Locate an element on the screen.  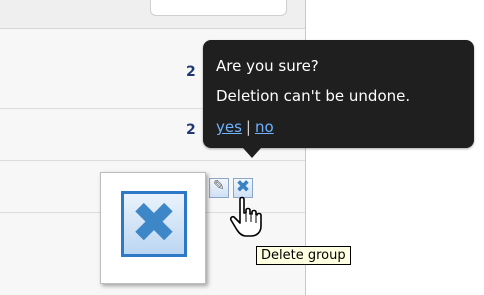
pencil-icon: ✎ is located at coordinates (219, 186).